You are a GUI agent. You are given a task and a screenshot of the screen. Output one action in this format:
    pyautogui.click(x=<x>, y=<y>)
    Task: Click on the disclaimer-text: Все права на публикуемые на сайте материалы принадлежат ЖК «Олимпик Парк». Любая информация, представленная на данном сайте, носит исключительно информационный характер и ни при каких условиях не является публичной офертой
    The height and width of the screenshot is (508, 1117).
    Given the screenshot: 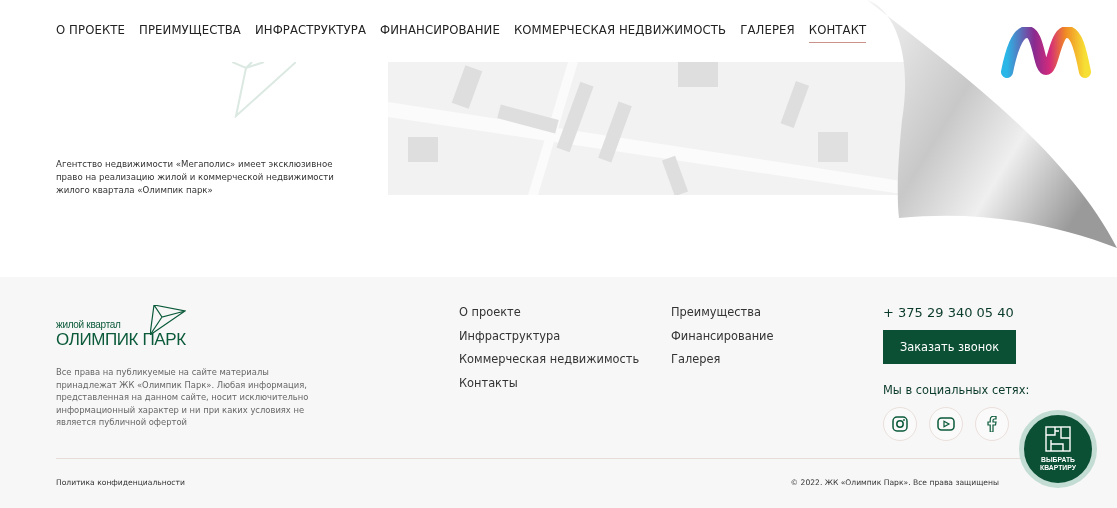 What is the action you would take?
    pyautogui.click(x=183, y=397)
    